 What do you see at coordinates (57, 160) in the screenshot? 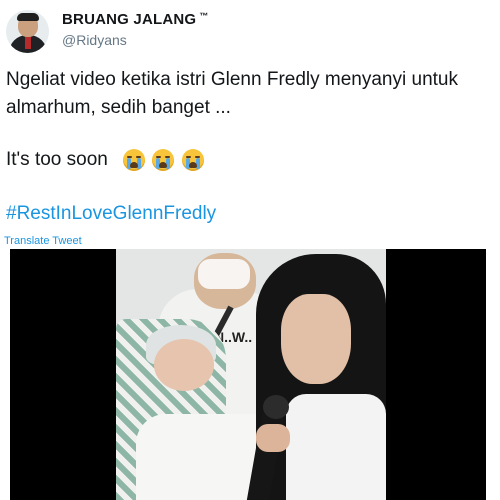
I see `tweet-text-second-line-text: It's too soon` at bounding box center [57, 160].